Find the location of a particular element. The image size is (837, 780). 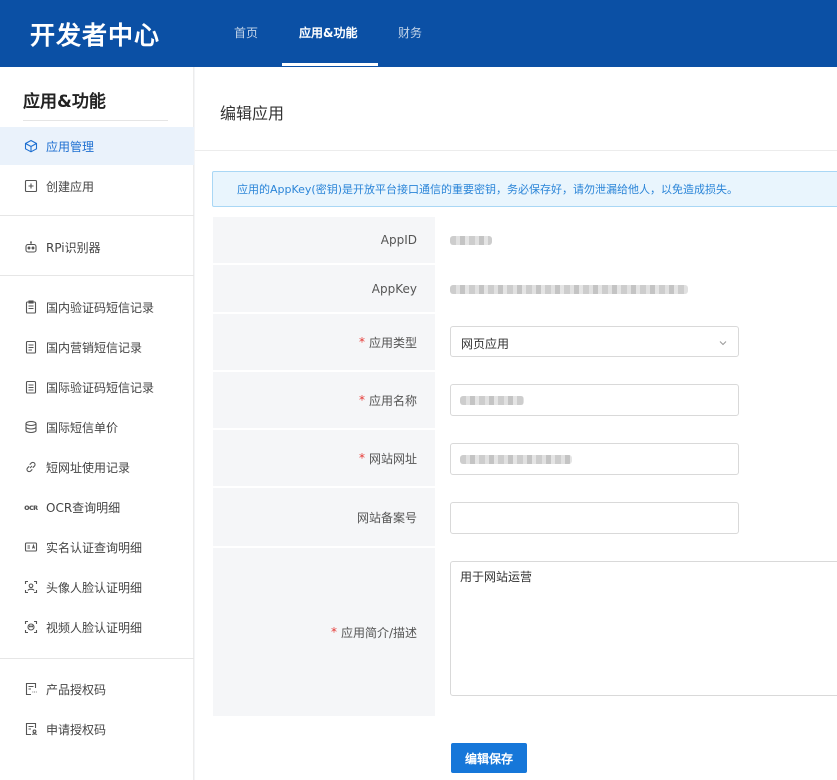

list-doc-icon is located at coordinates (31, 387).